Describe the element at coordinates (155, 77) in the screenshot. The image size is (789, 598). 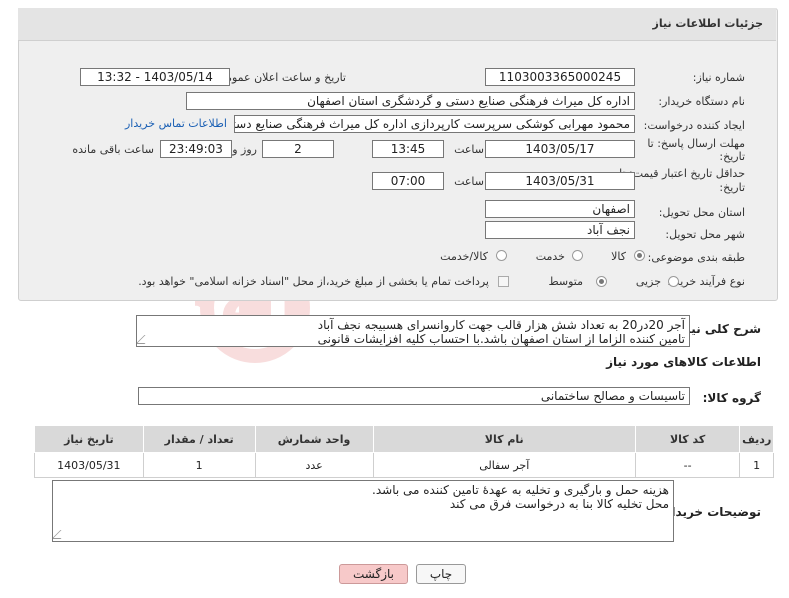
I see `announce-datetime-field: 1403/05/14 - 13:32` at that location.